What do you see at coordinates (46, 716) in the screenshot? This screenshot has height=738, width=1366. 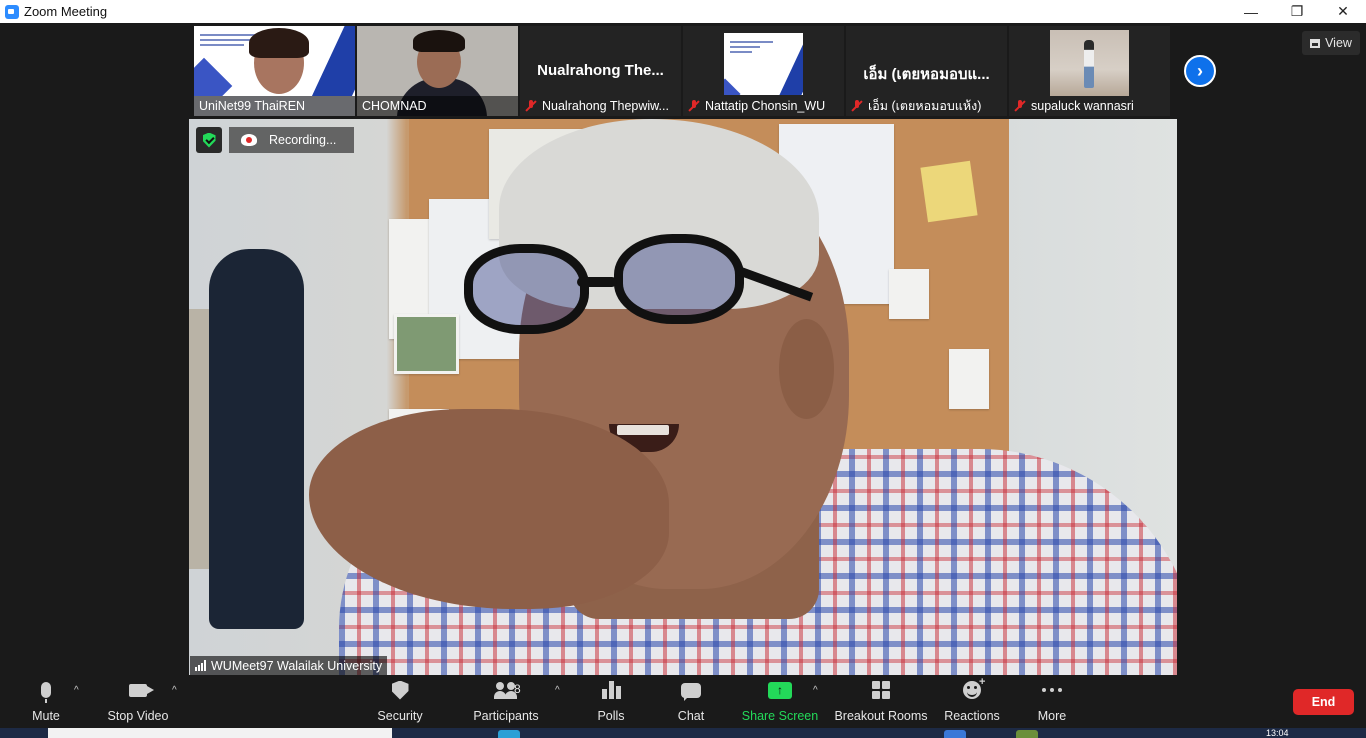 I see `mute-label: Mute` at bounding box center [46, 716].